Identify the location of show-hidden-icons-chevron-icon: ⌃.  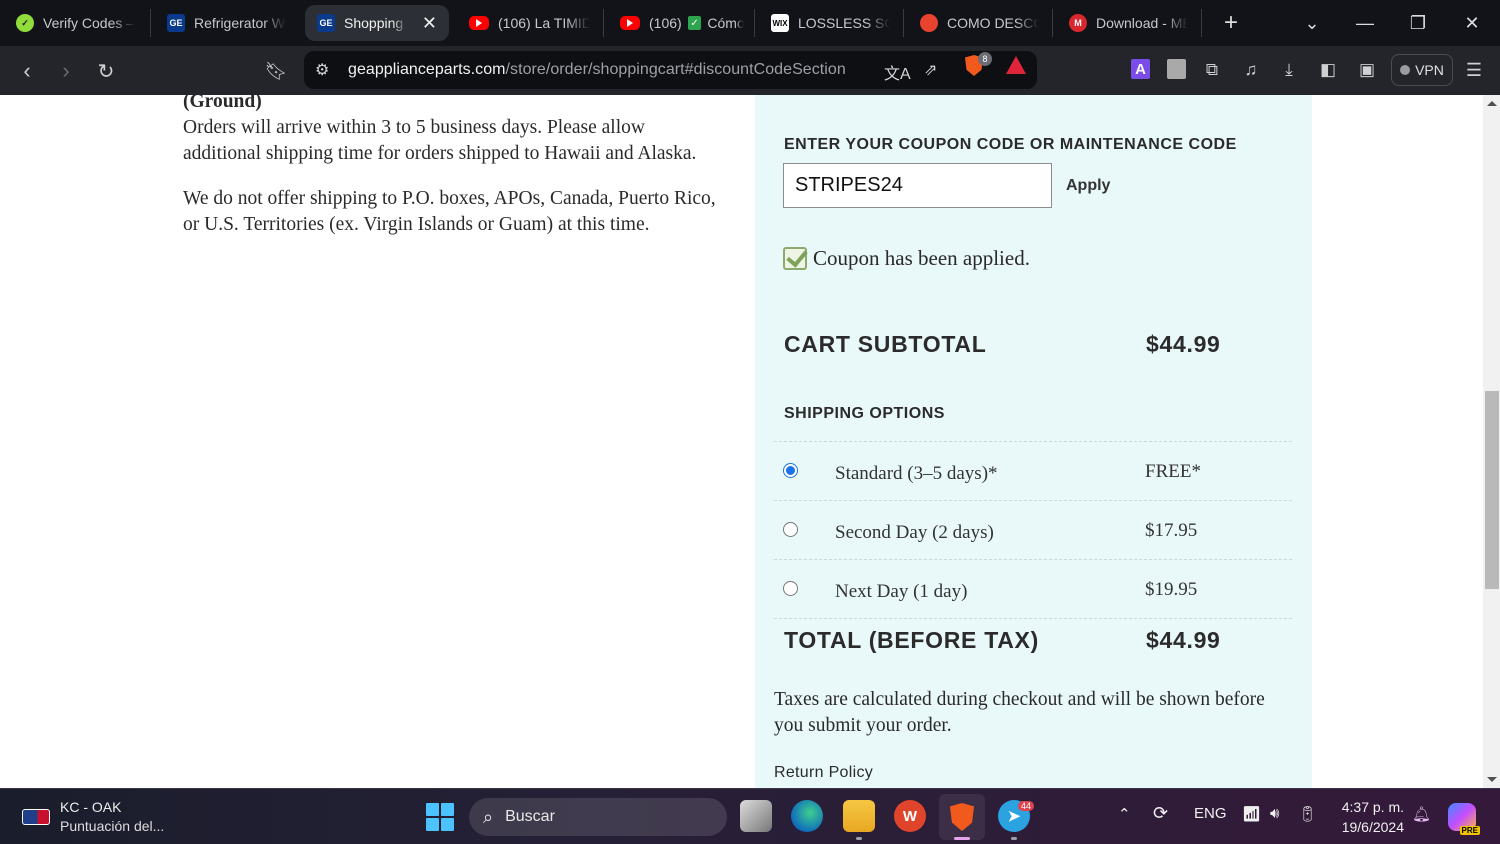
(1124, 814).